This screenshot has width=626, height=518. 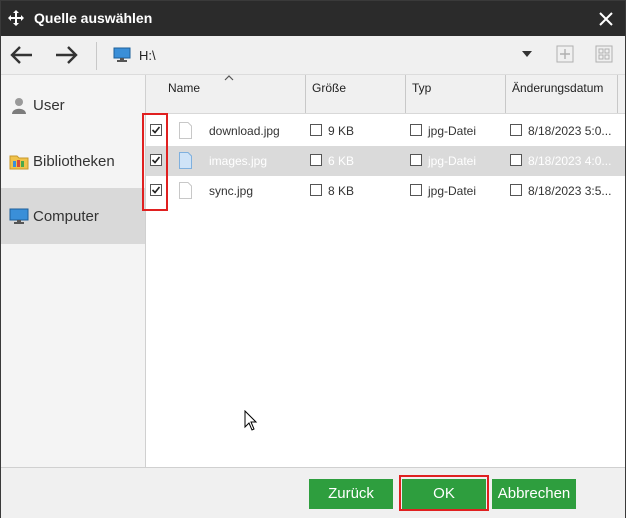 I want to click on cancel-button: Abbrechen, so click(x=534, y=494).